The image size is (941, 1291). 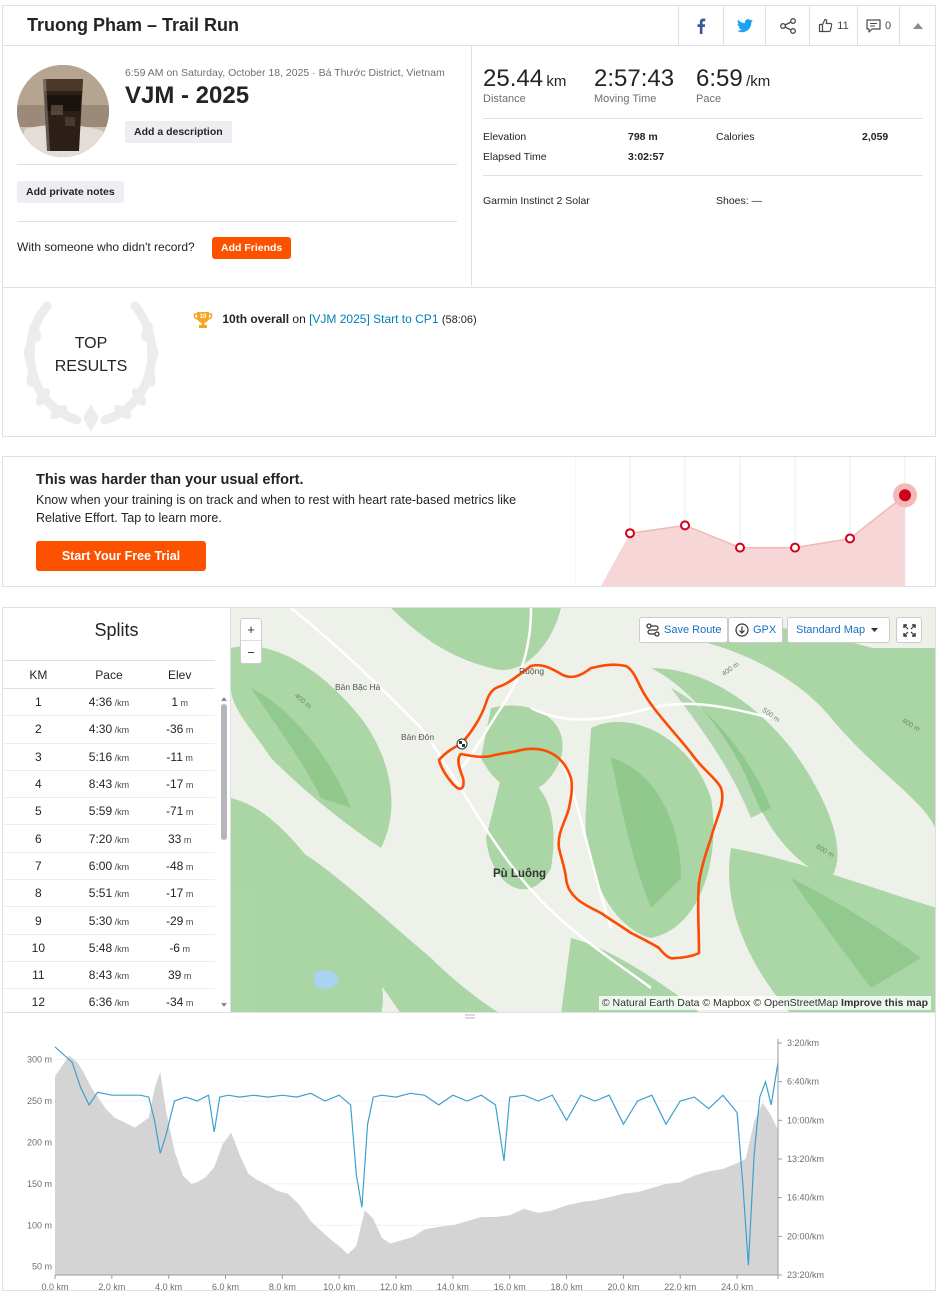 I want to click on elevation-area, so click(x=416, y=1165).